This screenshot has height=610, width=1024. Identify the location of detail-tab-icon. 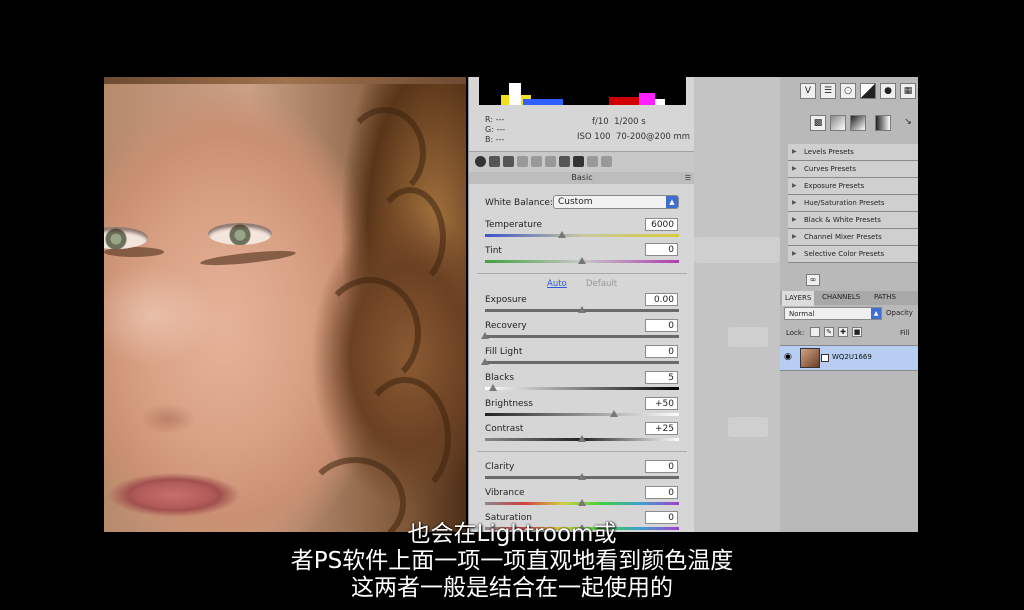
(508, 161).